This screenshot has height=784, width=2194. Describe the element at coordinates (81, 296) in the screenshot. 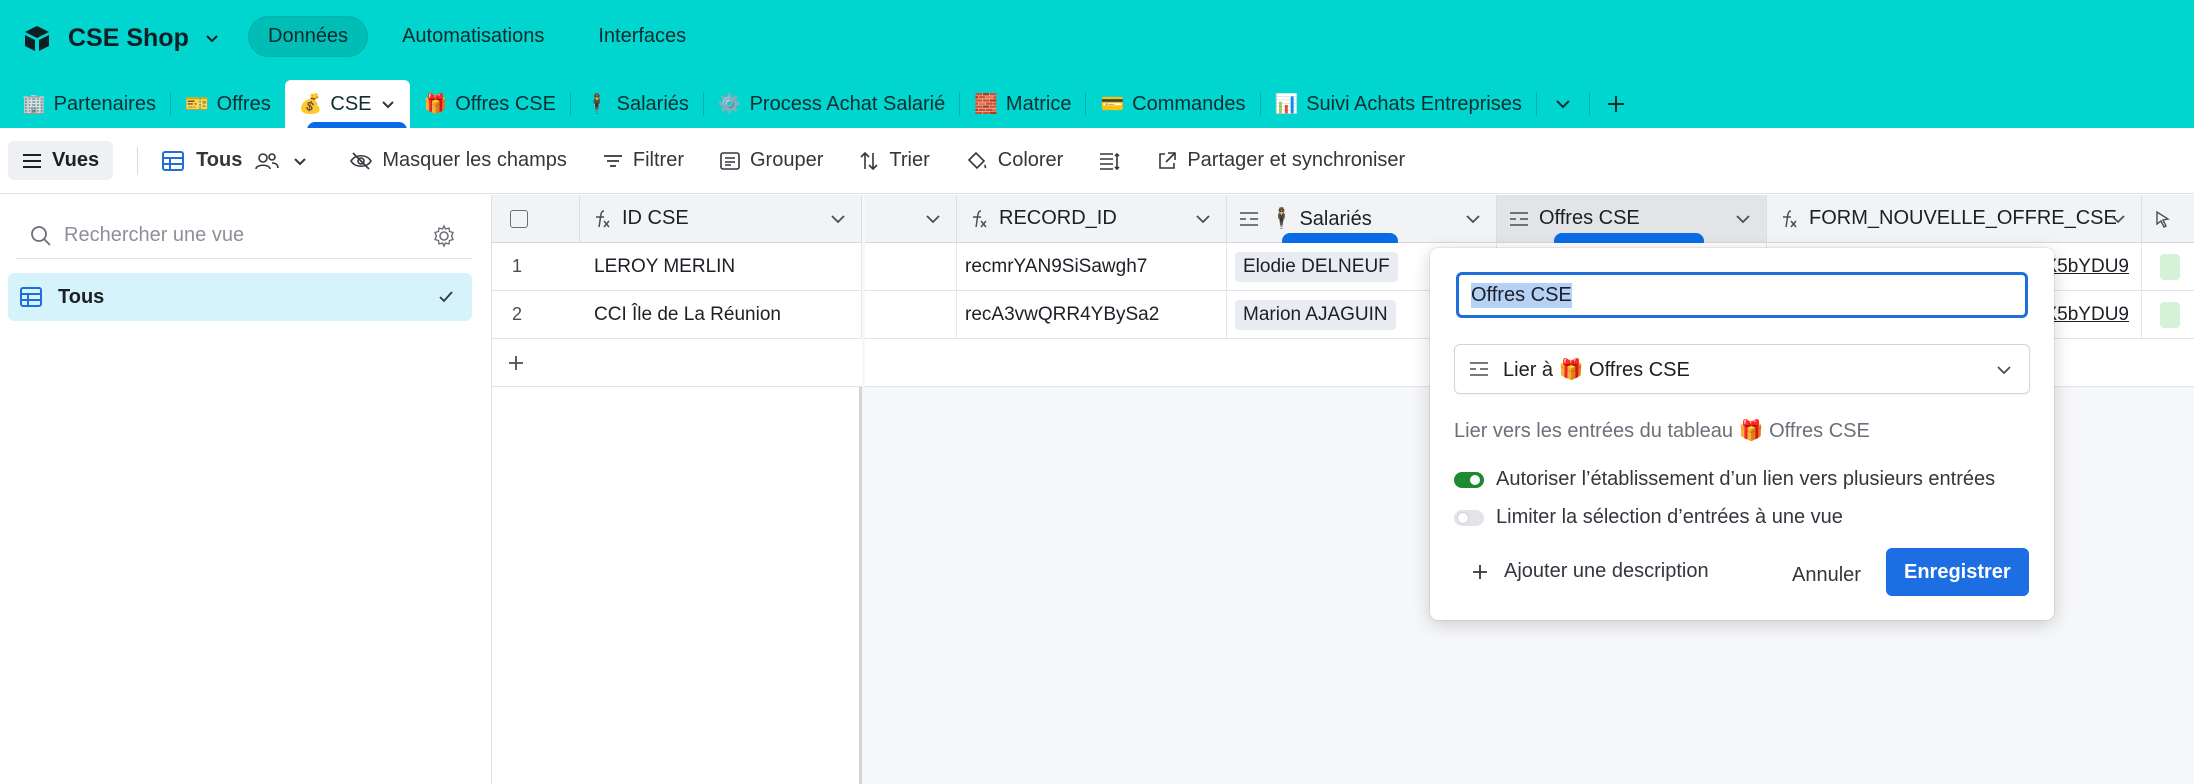

I see `view-label: Tous` at that location.